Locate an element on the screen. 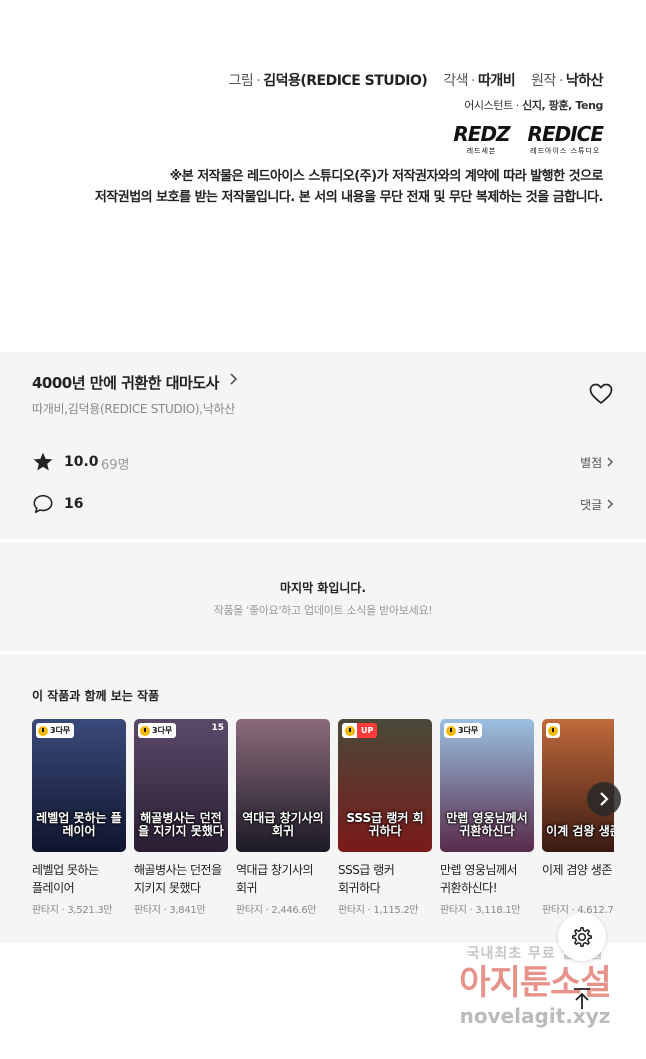 This screenshot has height=1059, width=646. redice-logo: REDICE 레드아이스 스튜디오 is located at coordinates (565, 138).